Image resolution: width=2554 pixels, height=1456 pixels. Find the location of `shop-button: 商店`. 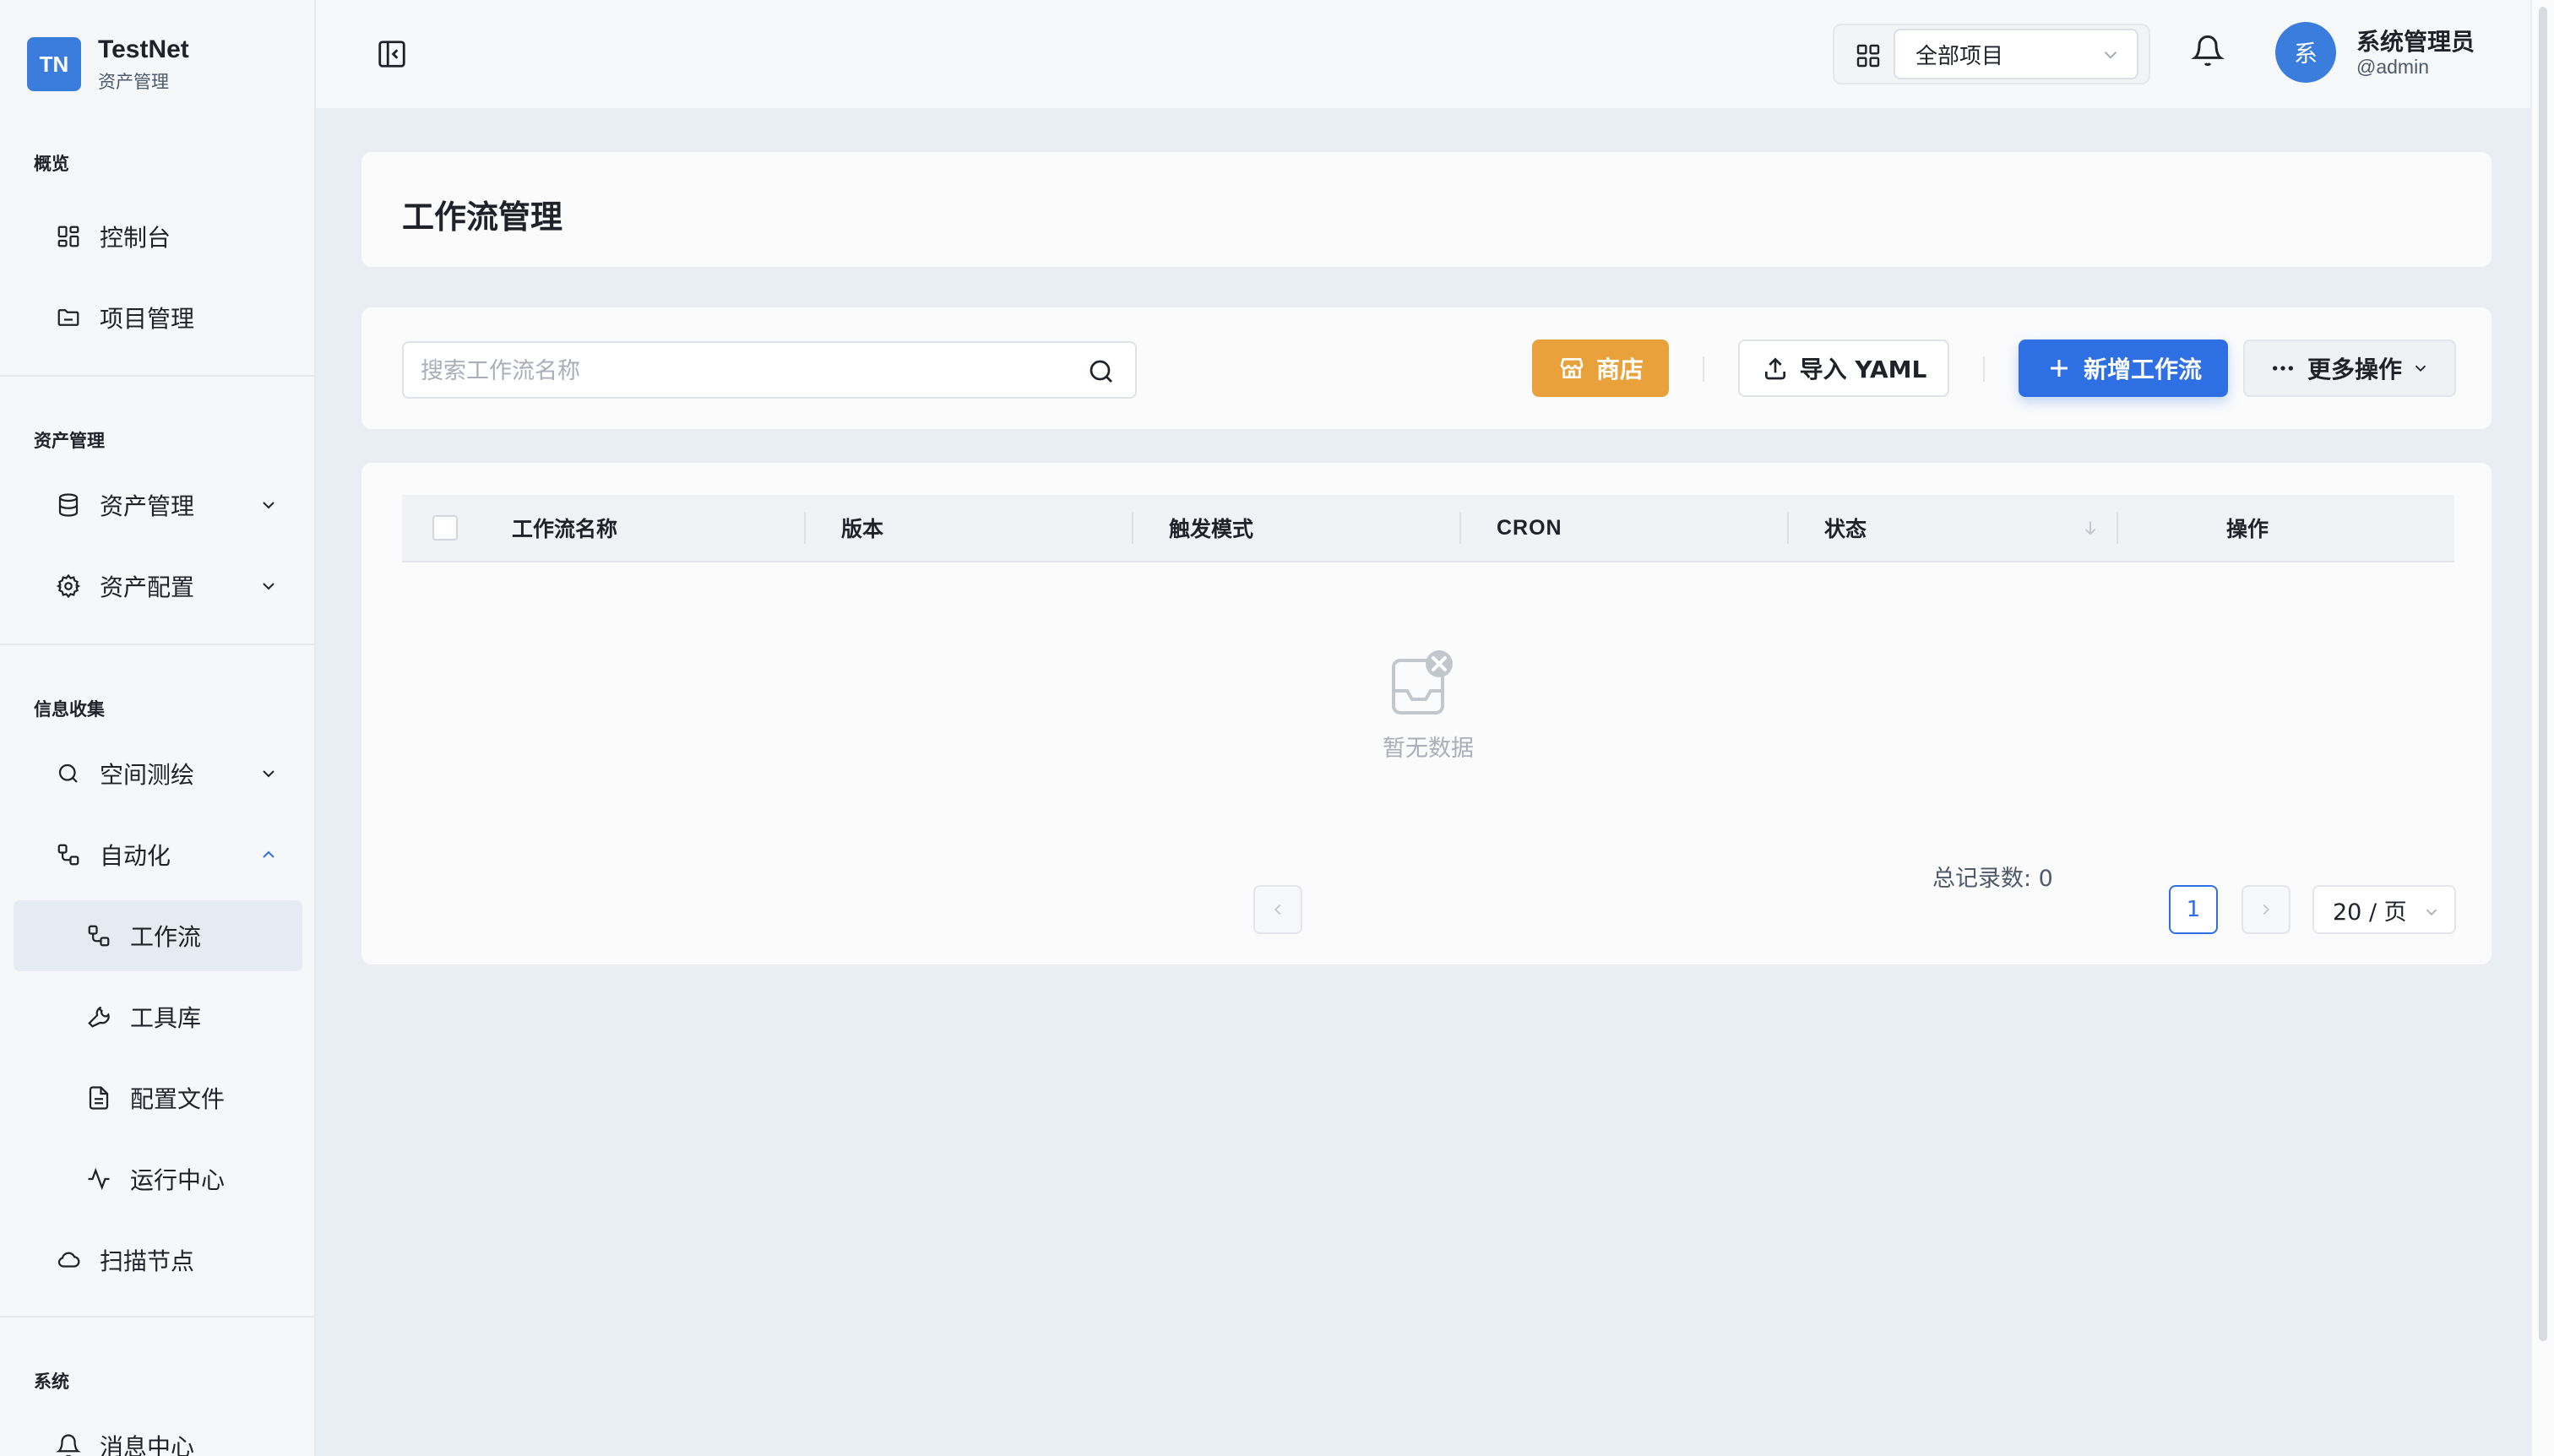

shop-button: 商店 is located at coordinates (1600, 368).